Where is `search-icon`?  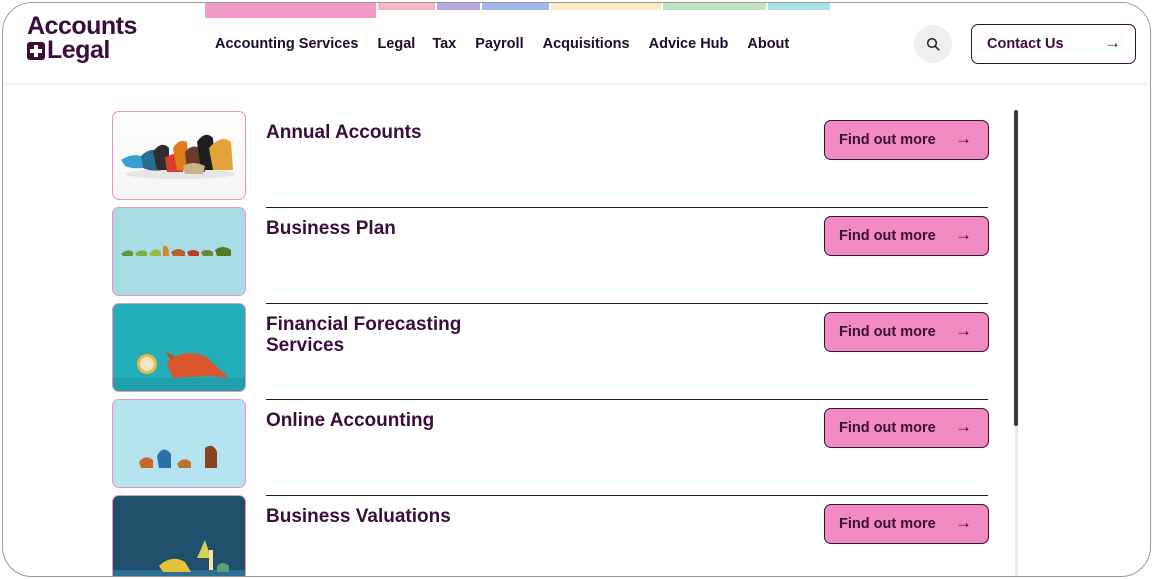
search-icon is located at coordinates (933, 44).